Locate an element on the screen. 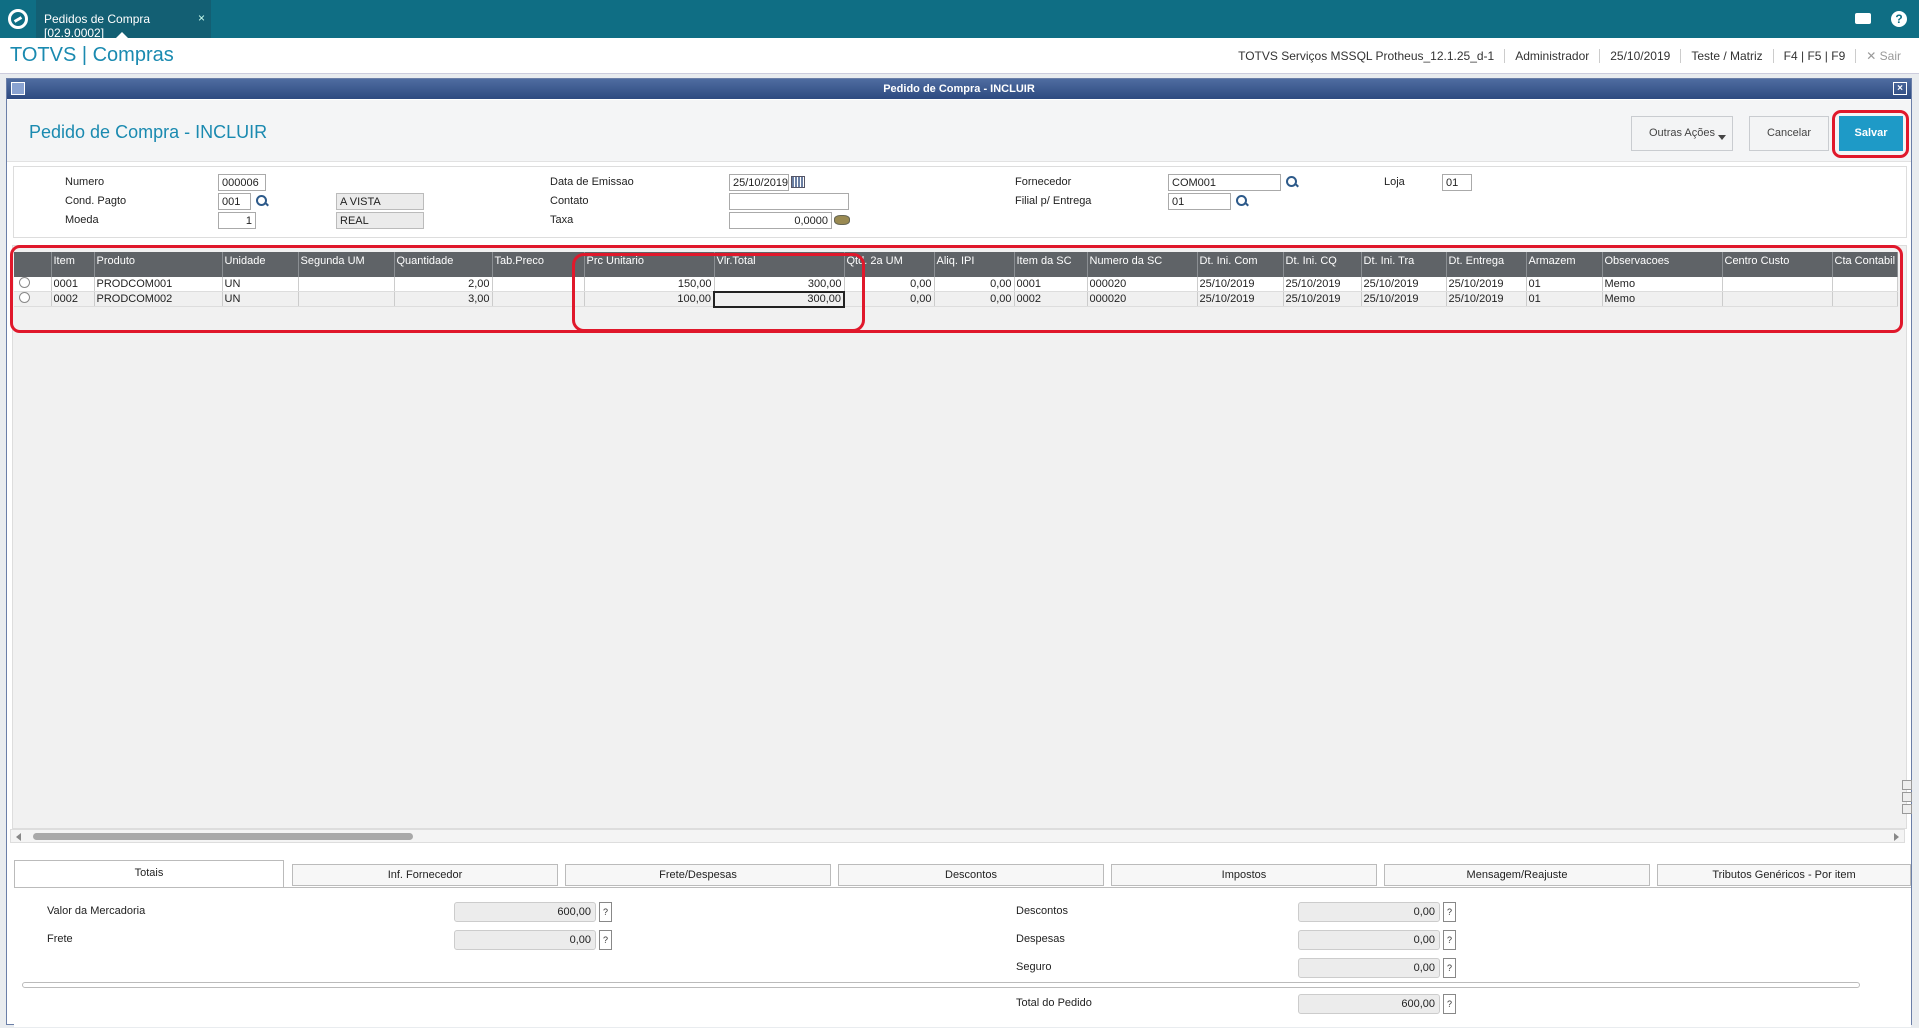 Image resolution: width=1919 pixels, height=1028 pixels. help-icon: ? is located at coordinates (1899, 19).